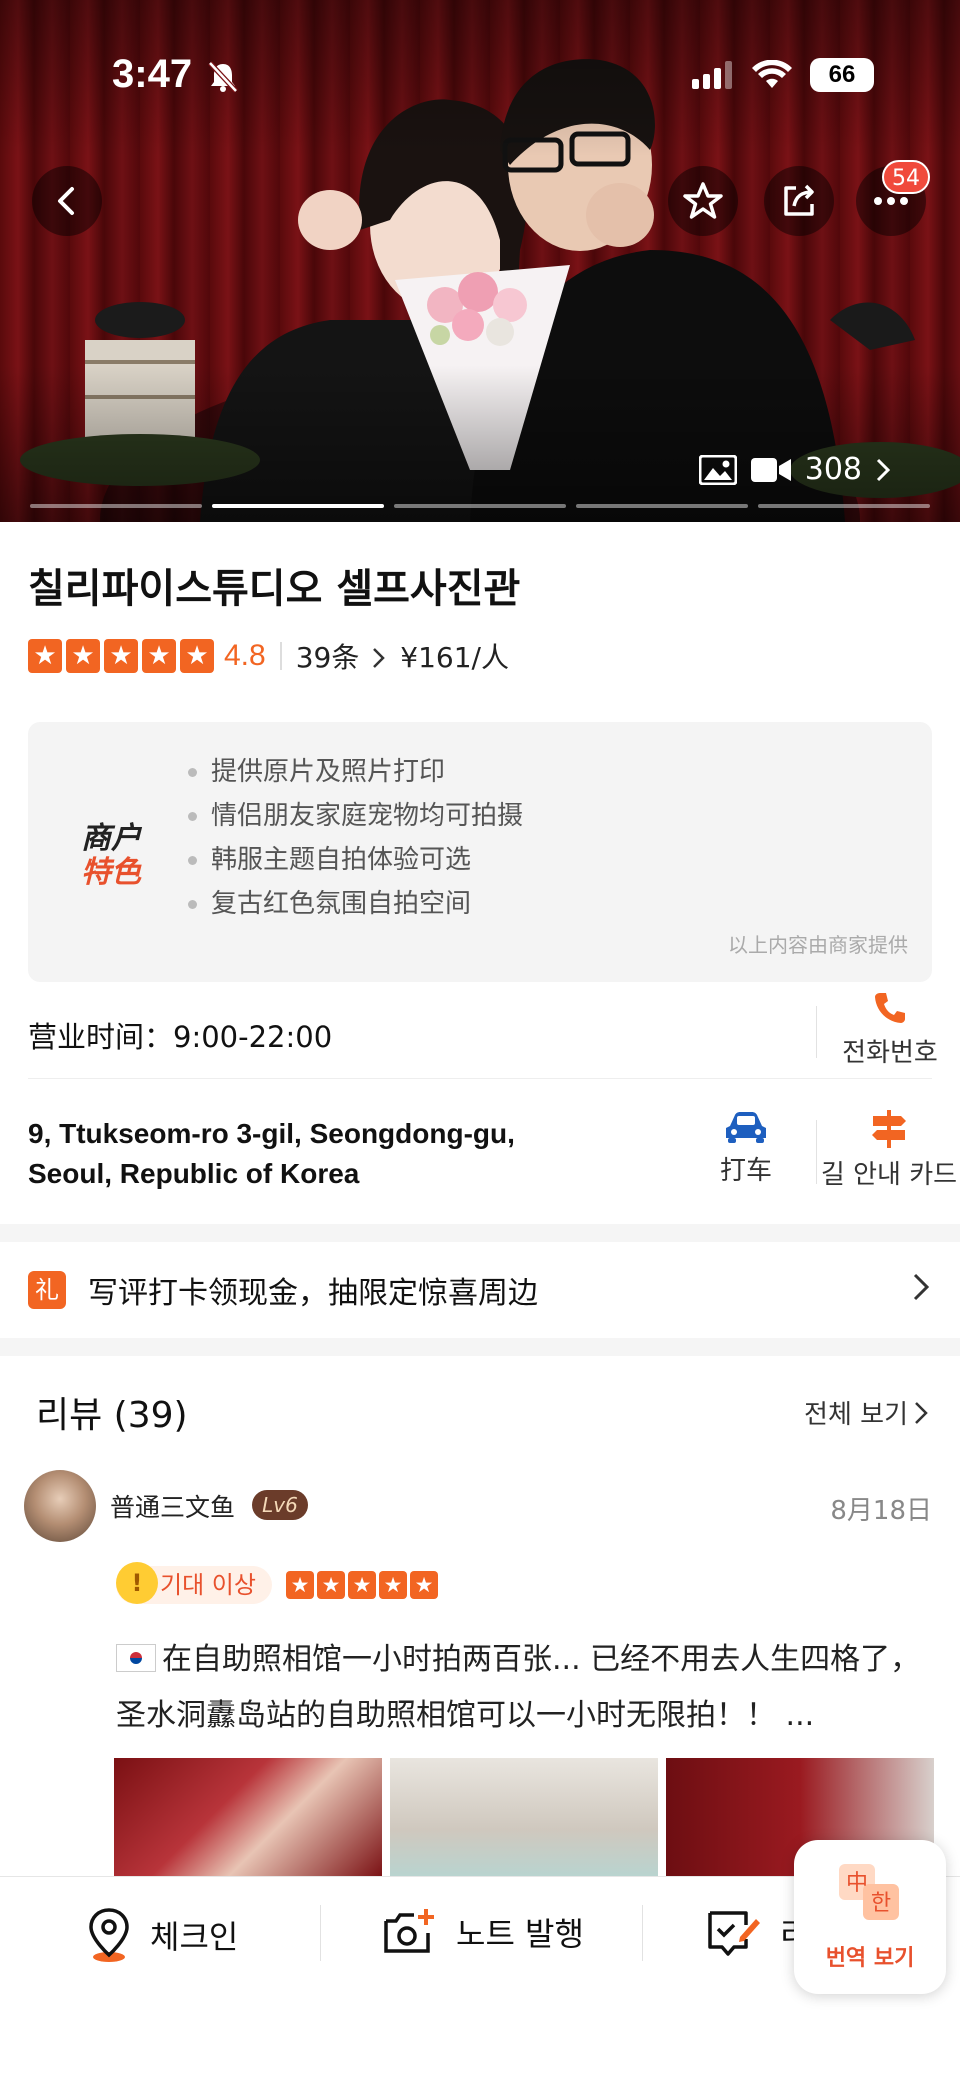 The width and height of the screenshot is (960, 2087). Describe the element at coordinates (856, 1415) in the screenshot. I see `view-all-label: 전체 보기` at that location.